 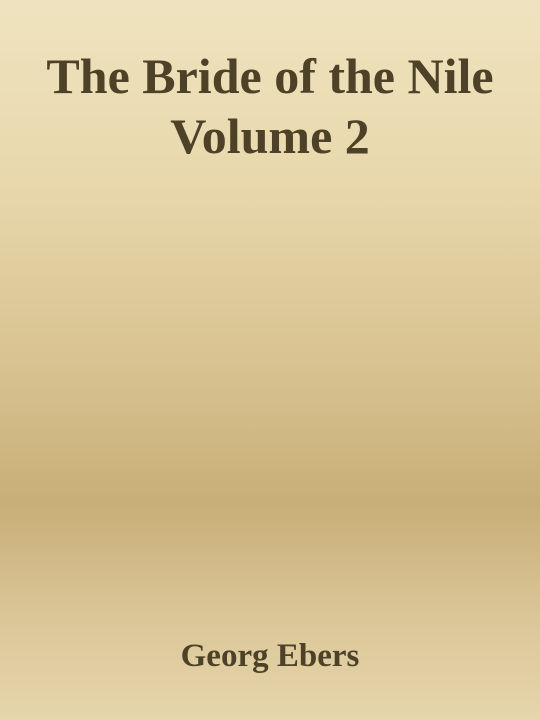 I want to click on book-title: The Bride of the Nile Volume 2, so click(x=270, y=106).